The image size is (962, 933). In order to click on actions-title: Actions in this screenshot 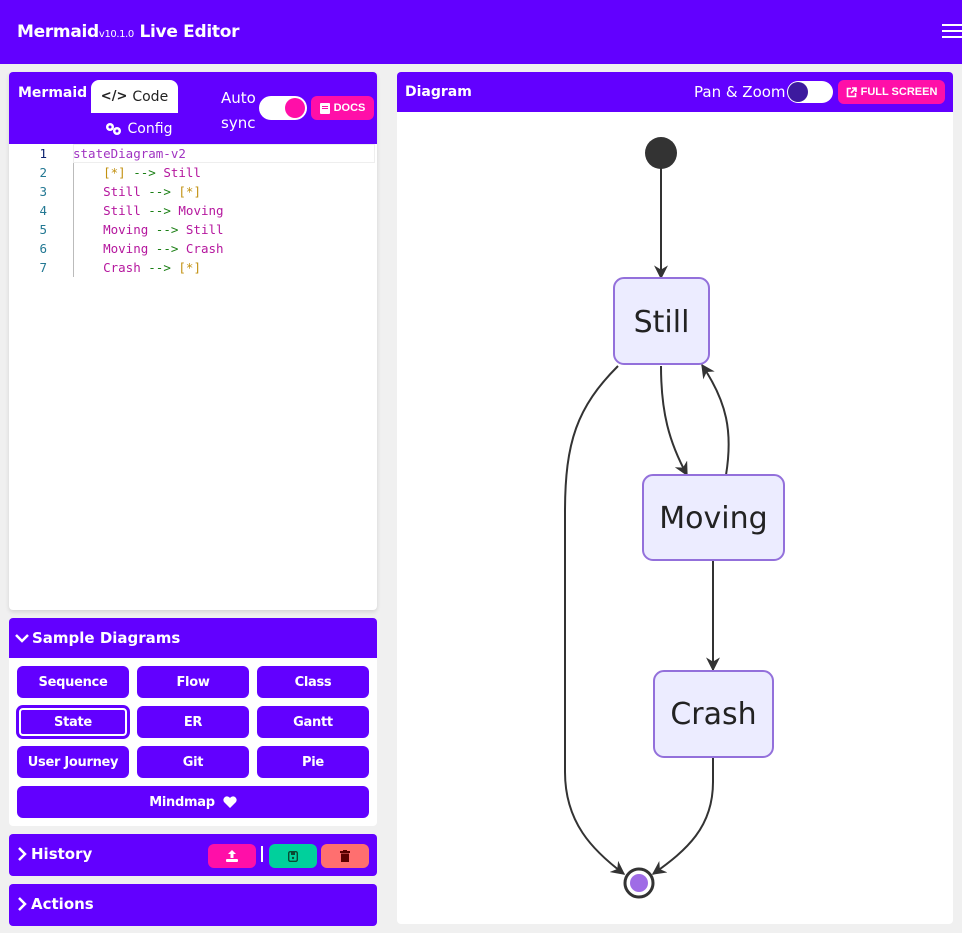, I will do `click(62, 904)`.